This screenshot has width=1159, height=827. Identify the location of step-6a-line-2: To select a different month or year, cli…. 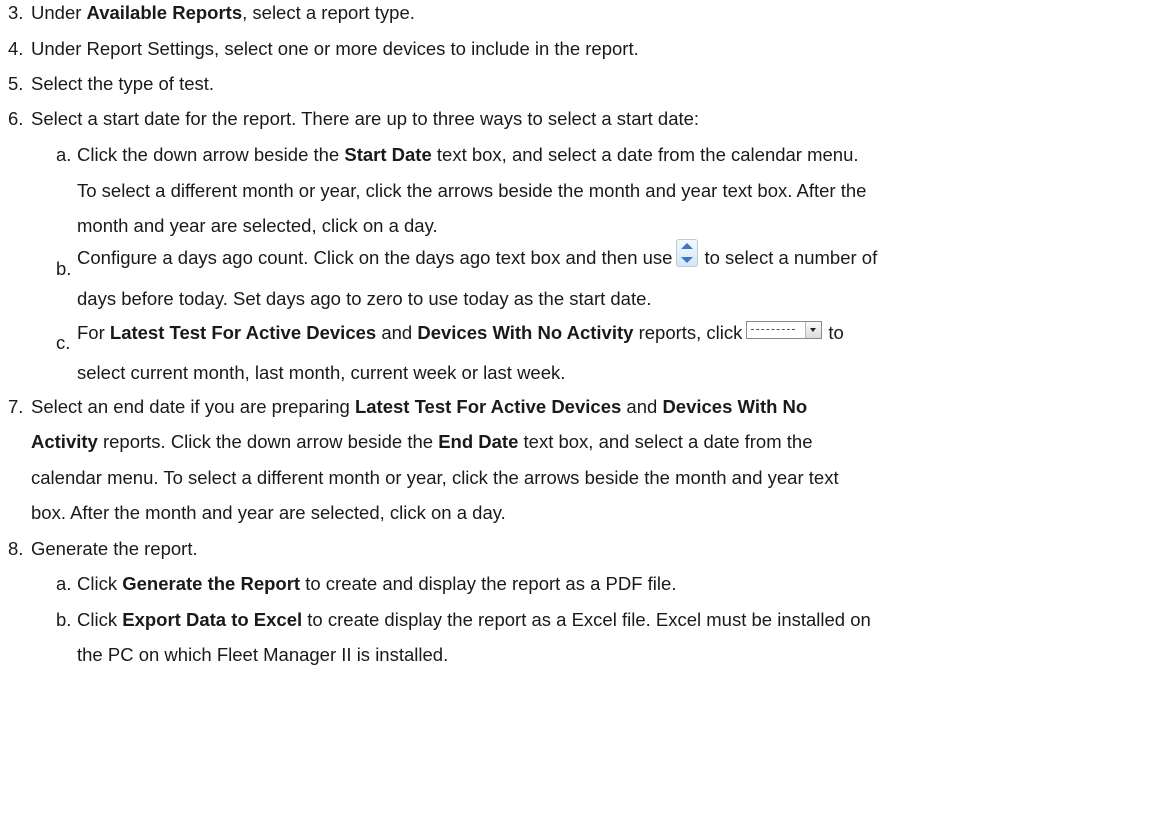
(472, 190).